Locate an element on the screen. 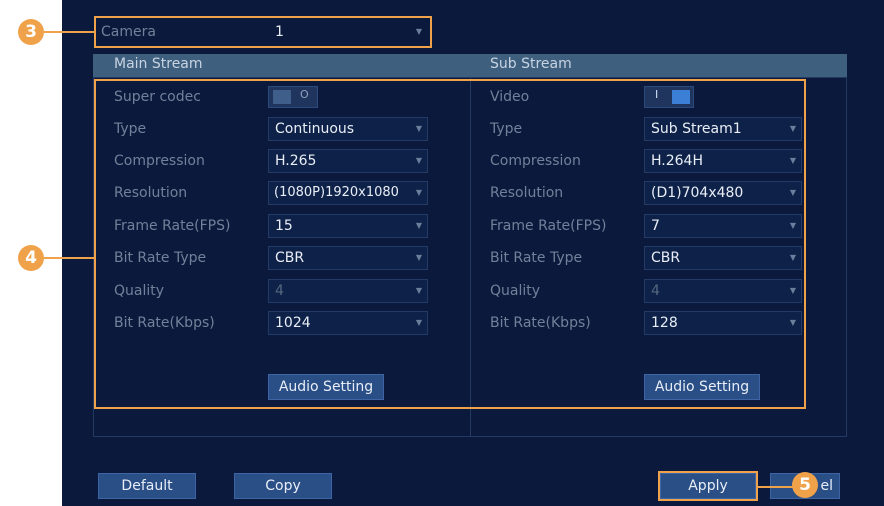 This screenshot has width=884, height=506. callout-5-badge: 5 is located at coordinates (805, 485).